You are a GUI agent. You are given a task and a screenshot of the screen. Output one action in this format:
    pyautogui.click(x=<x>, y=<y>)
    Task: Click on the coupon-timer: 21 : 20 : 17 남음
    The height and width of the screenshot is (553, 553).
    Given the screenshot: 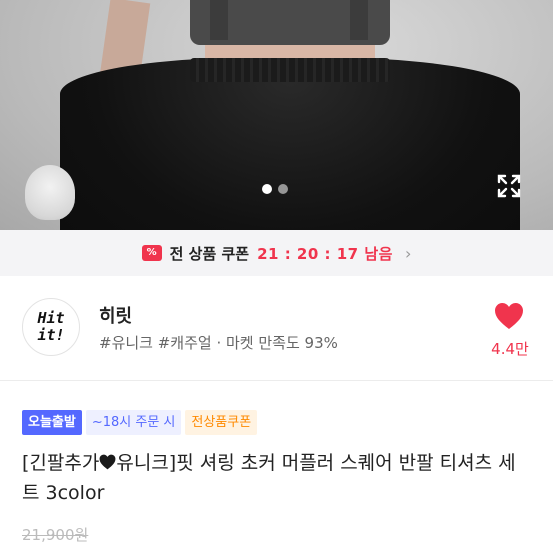 What is the action you would take?
    pyautogui.click(x=325, y=253)
    